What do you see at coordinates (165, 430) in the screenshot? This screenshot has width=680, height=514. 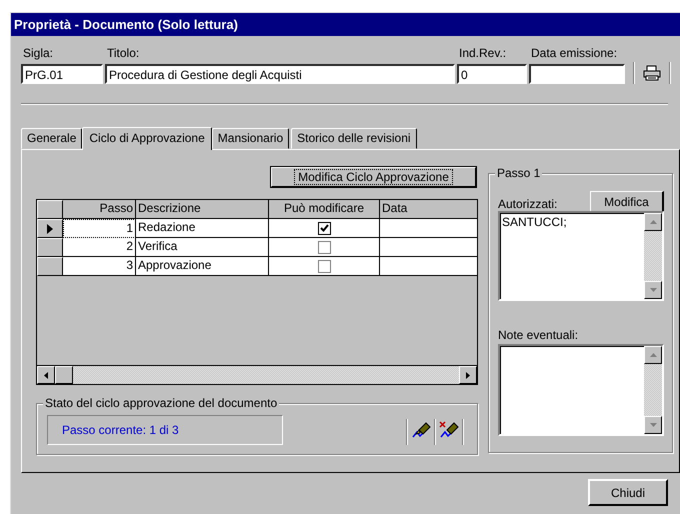 I see `current-step-field: Passo corrente: 1 di 3` at bounding box center [165, 430].